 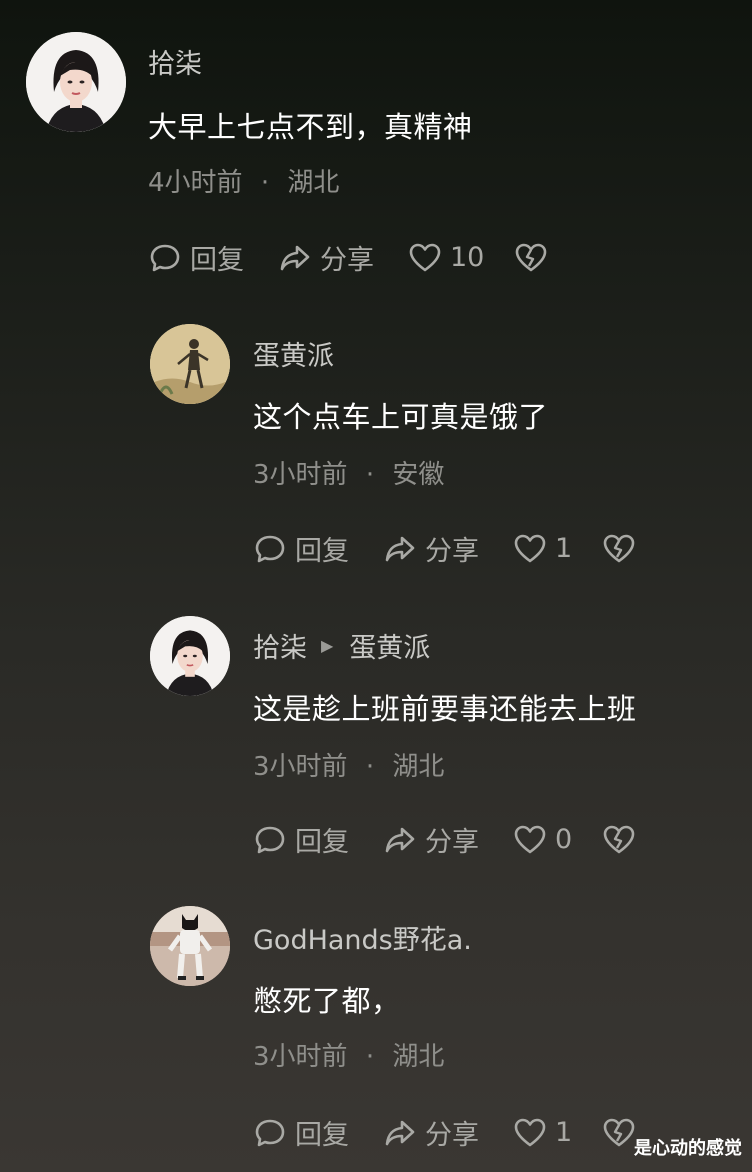 I want to click on reply-button: 回复, so click(x=301, y=1132).